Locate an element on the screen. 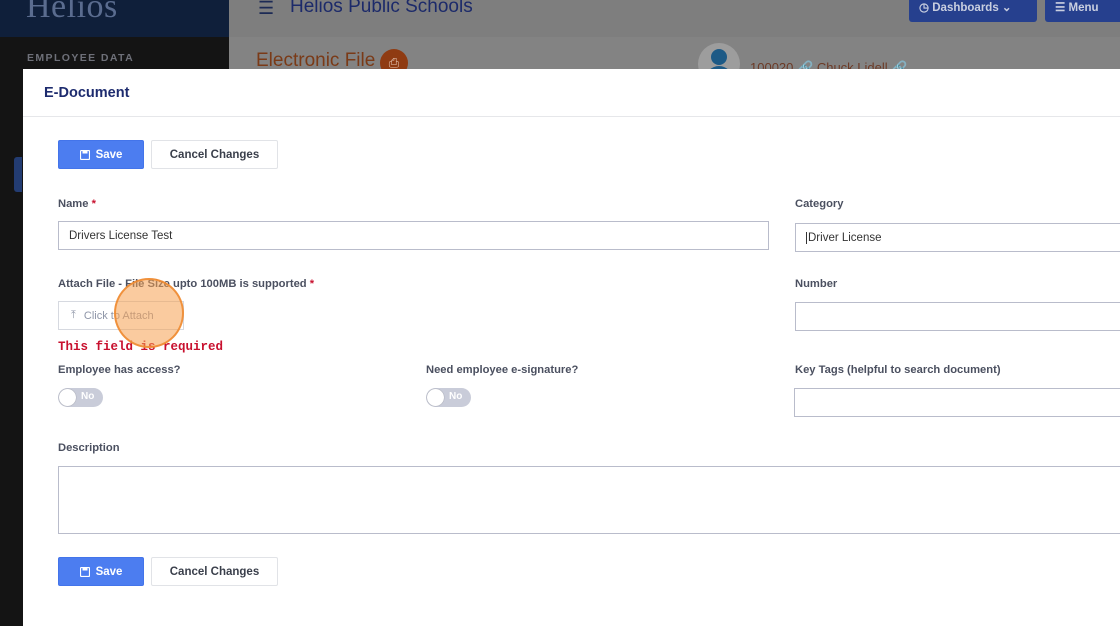 The height and width of the screenshot is (626, 1120). category-value: Driver License is located at coordinates (844, 237).